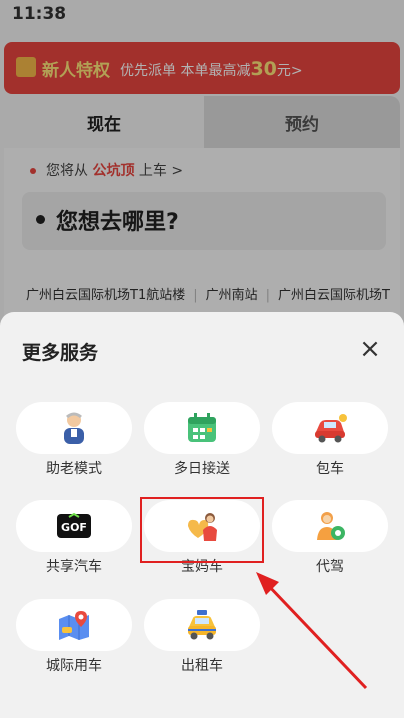  Describe the element at coordinates (202, 530) in the screenshot. I see `highlight-box` at that location.